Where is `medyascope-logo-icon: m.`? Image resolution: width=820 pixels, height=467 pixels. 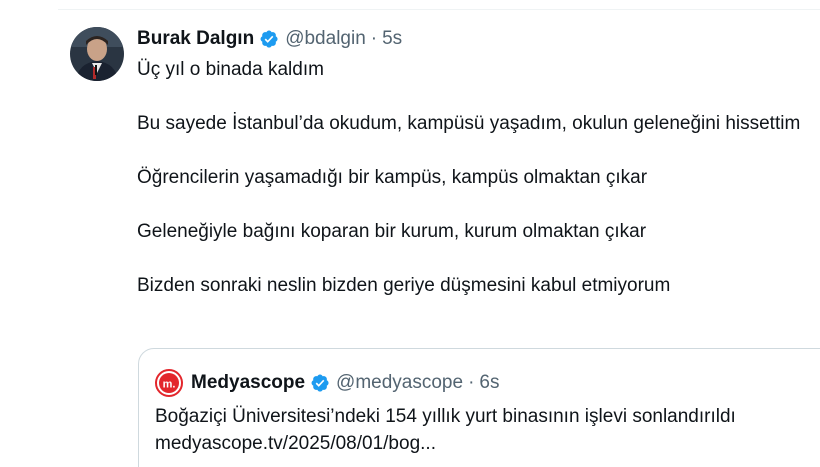 medyascope-logo-icon: m. is located at coordinates (169, 383).